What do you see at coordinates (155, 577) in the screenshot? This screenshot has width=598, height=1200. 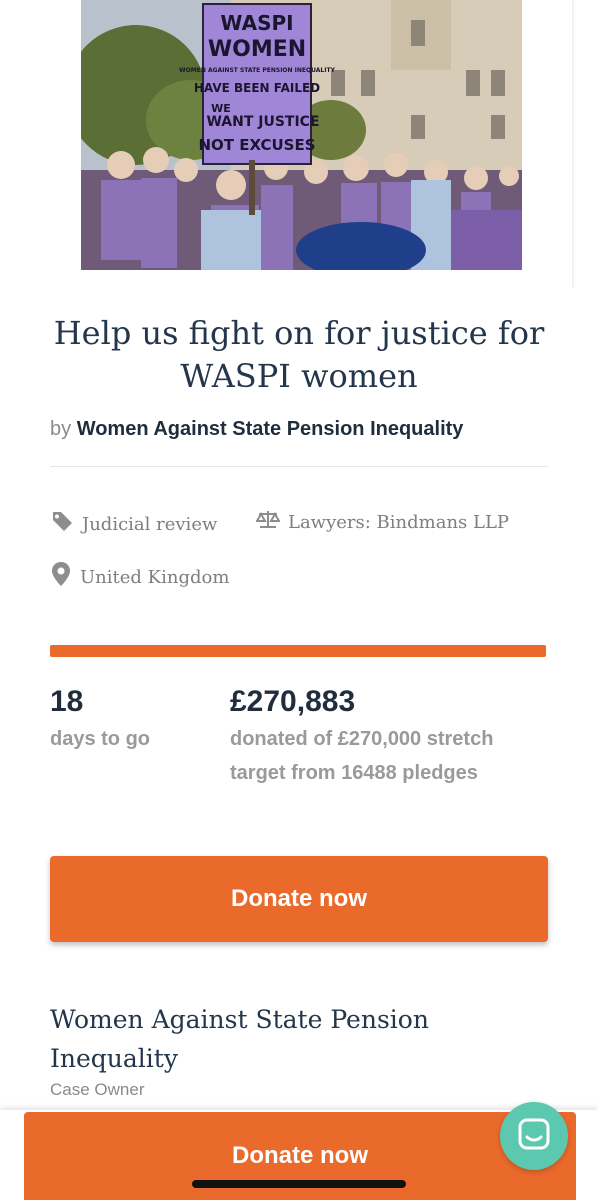 I see `location-label: United Kingdom` at bounding box center [155, 577].